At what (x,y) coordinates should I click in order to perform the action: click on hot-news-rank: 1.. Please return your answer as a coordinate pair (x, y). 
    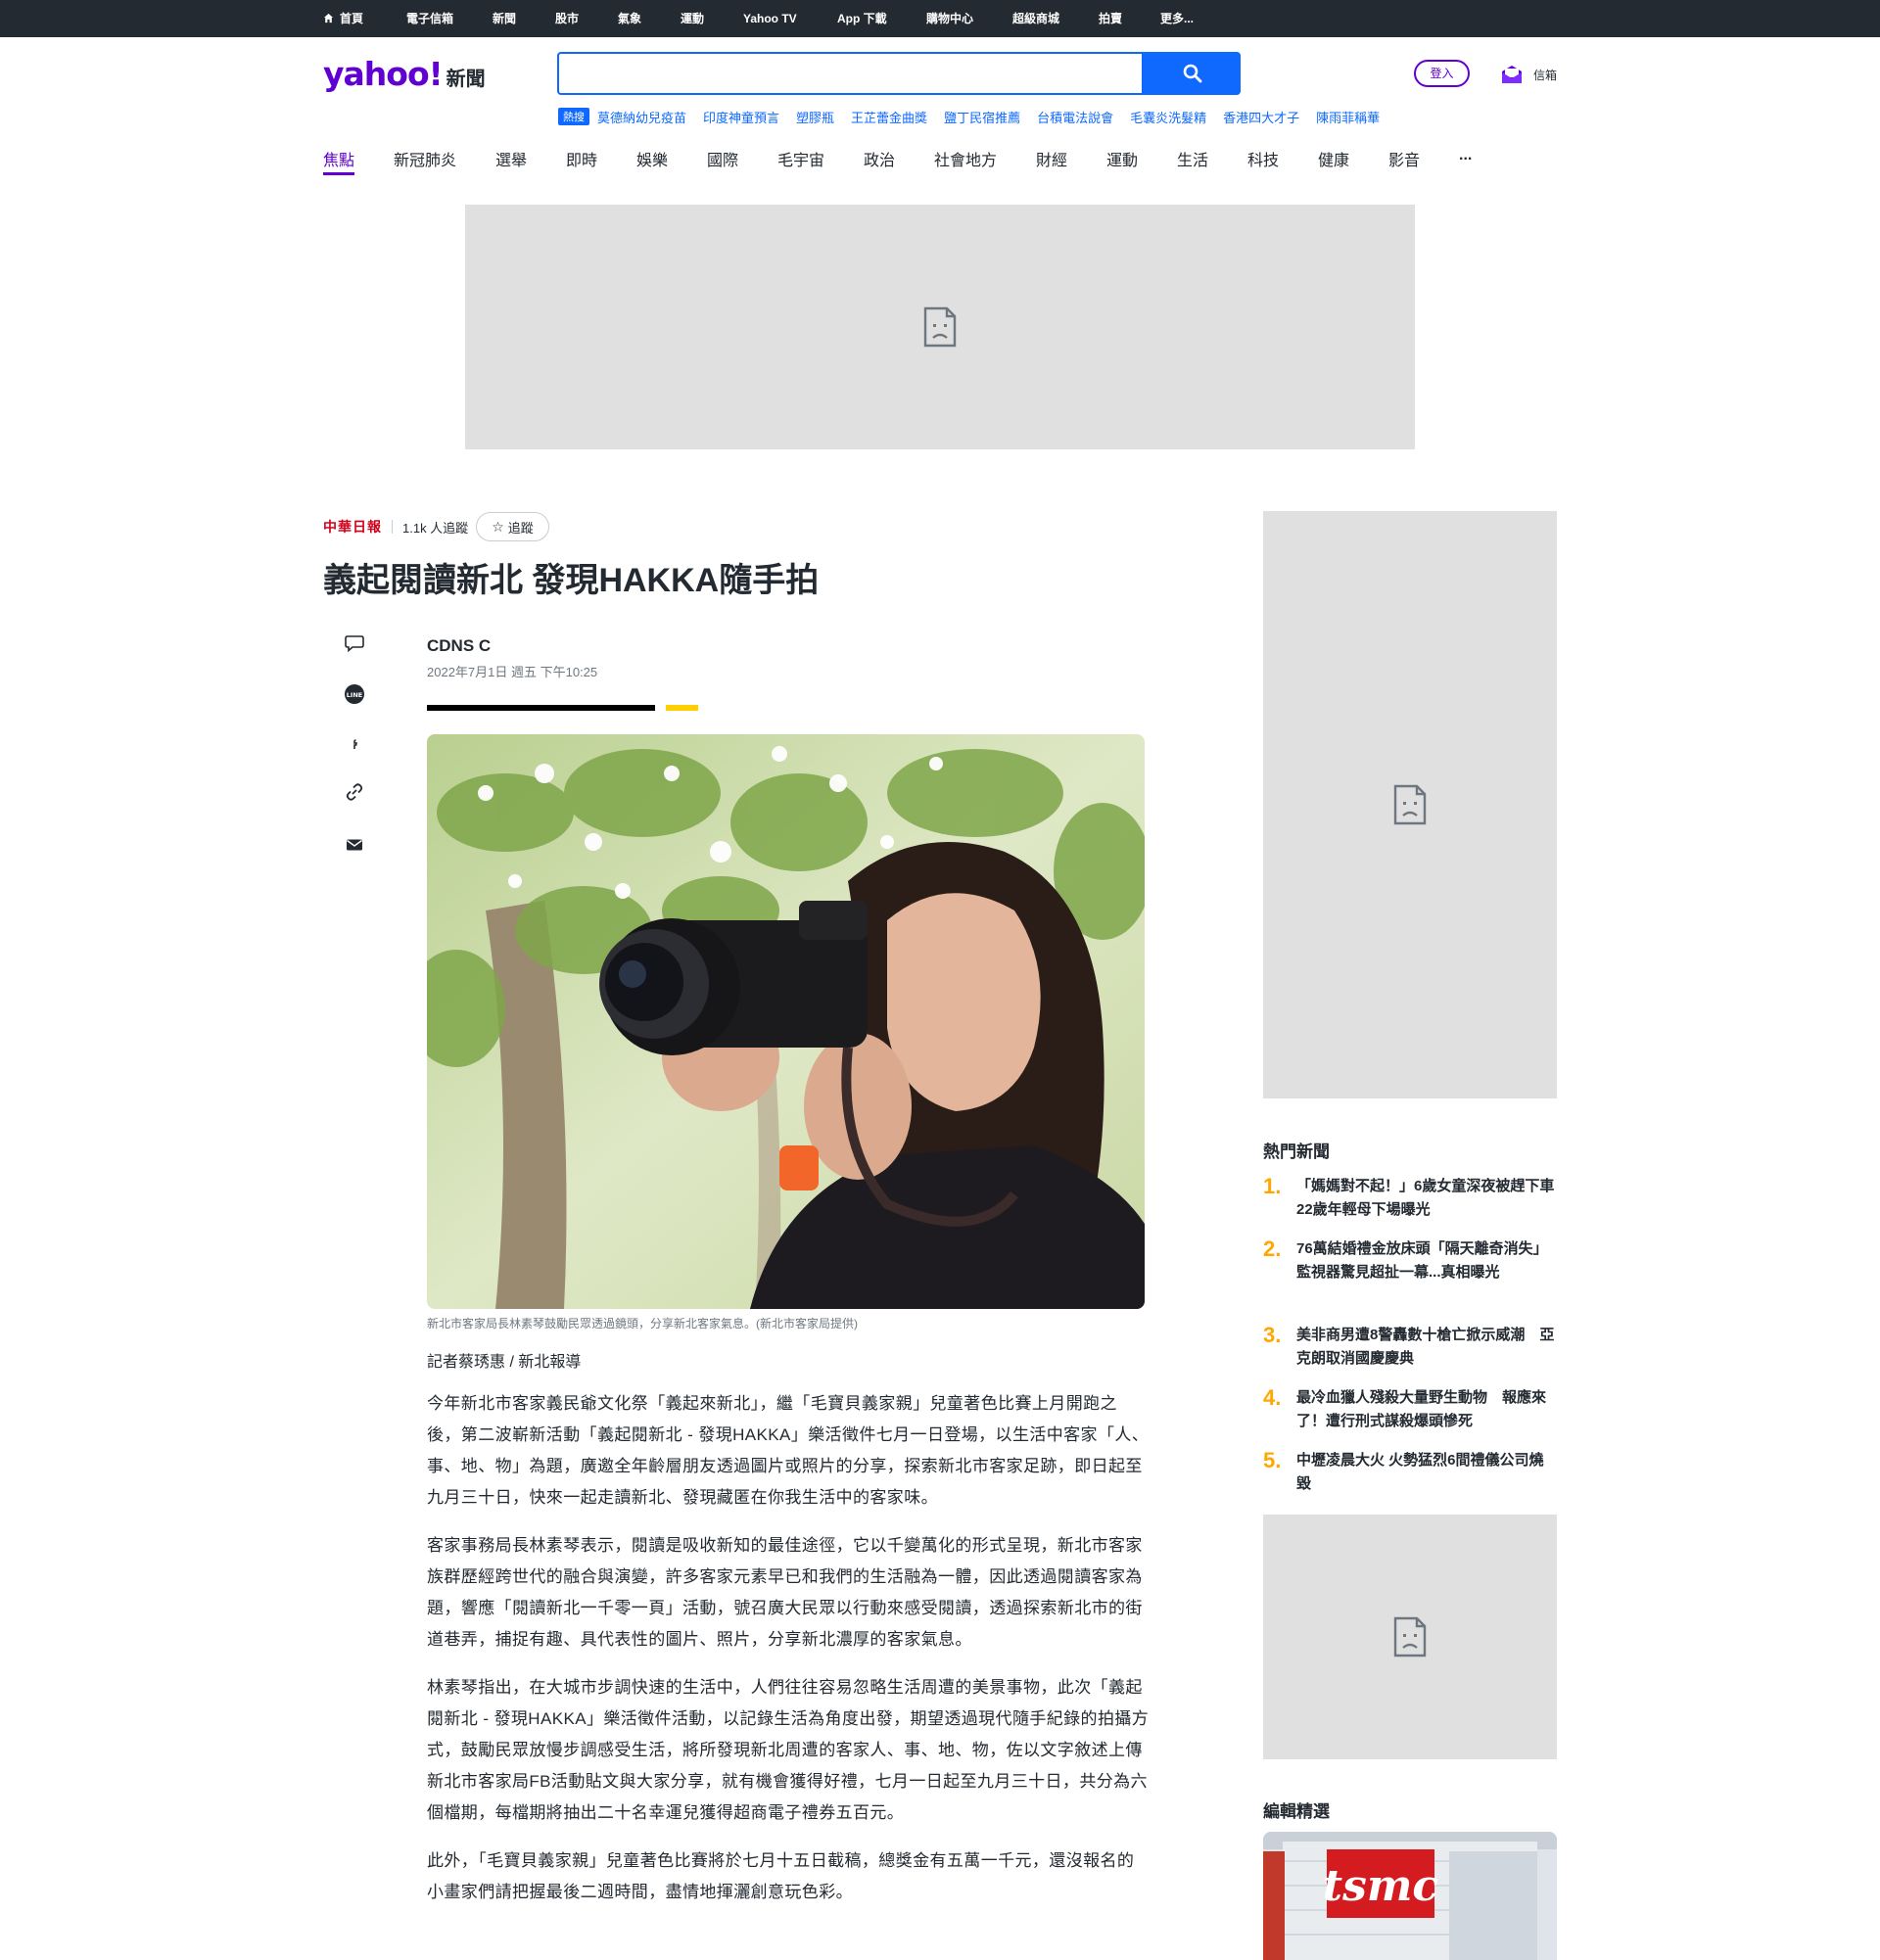
    Looking at the image, I should click on (1272, 1186).